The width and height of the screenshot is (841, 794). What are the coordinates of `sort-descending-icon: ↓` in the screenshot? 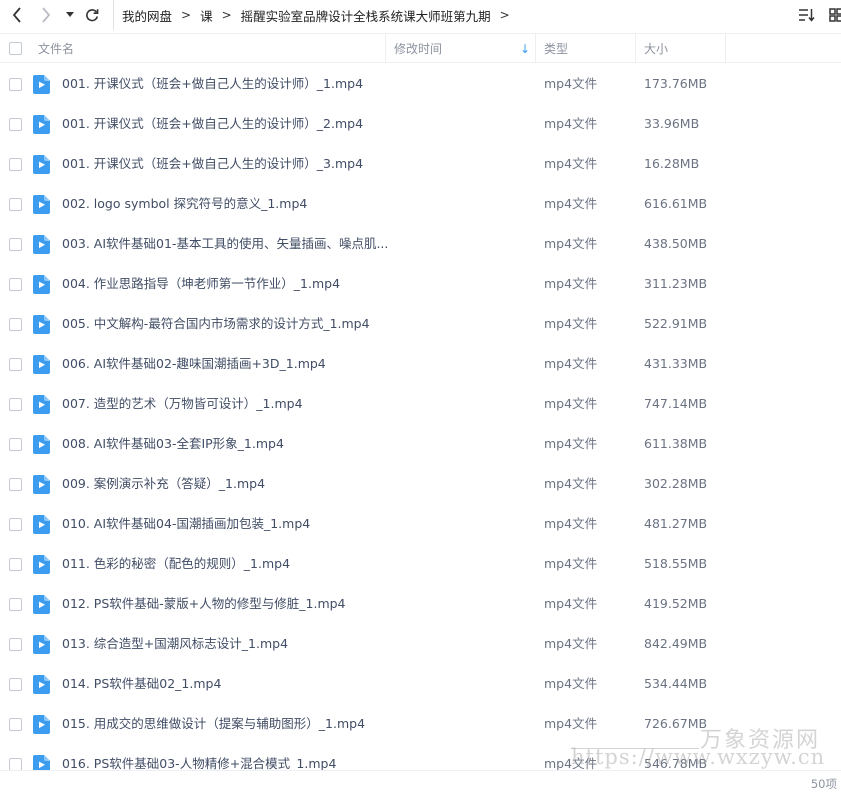 It's located at (525, 48).